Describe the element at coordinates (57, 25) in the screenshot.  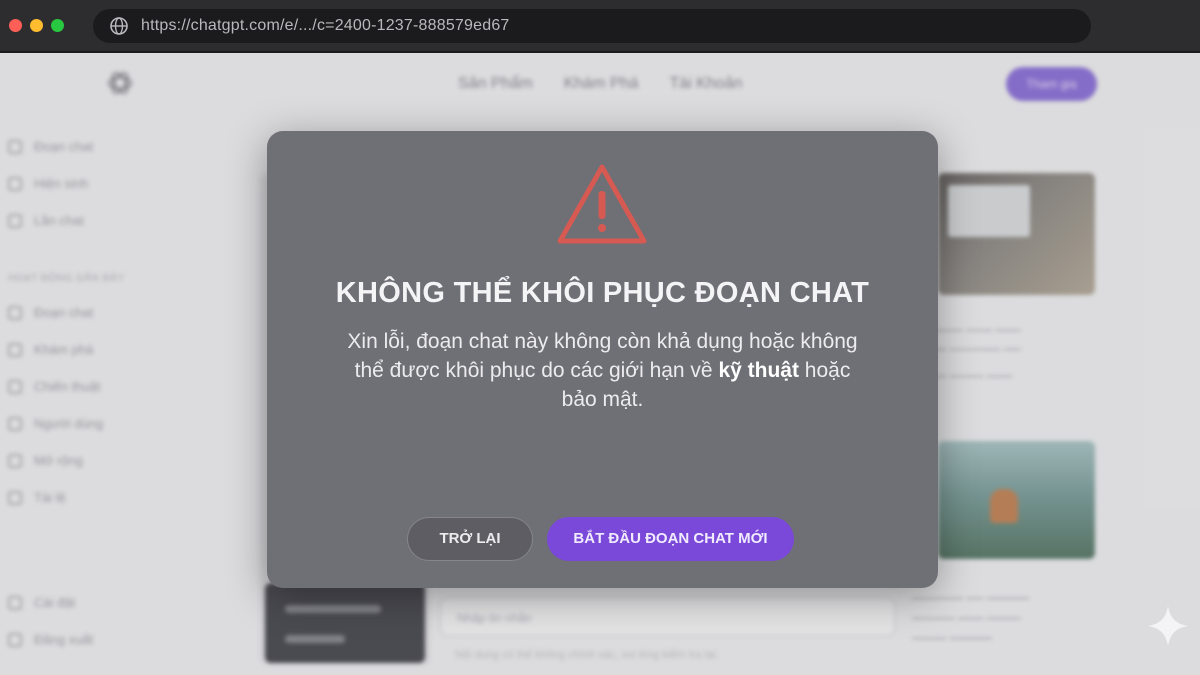
I see `maximize-window-button` at that location.